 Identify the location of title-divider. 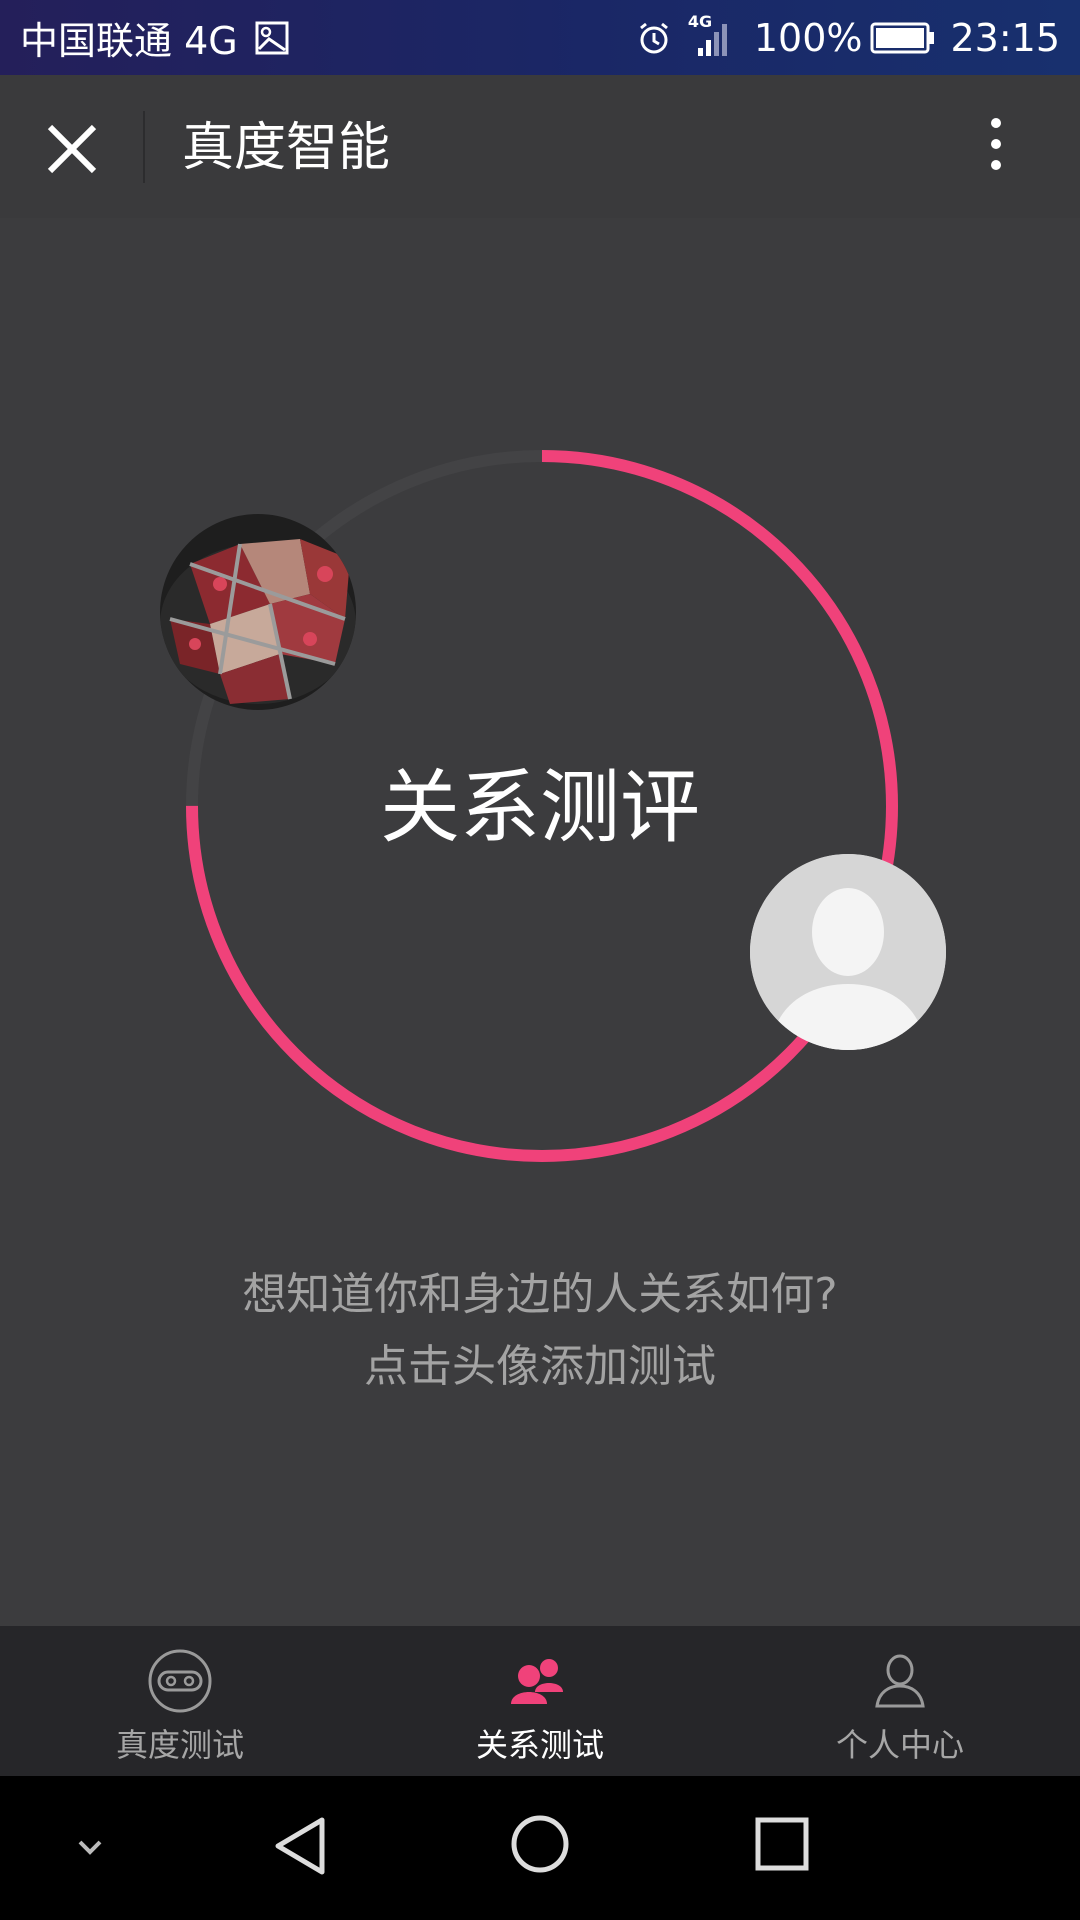
(144, 147).